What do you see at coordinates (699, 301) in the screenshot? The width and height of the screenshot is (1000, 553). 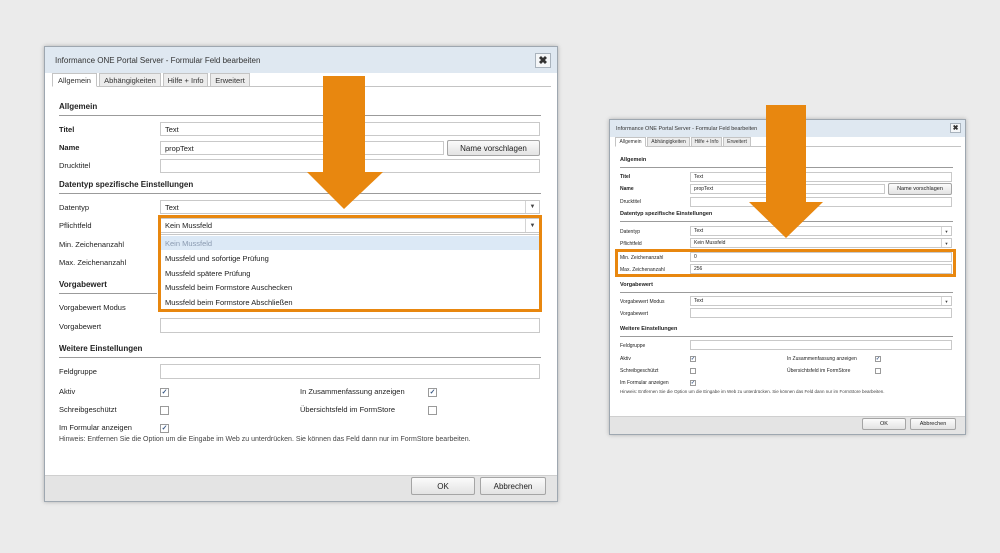 I see `default-mode-value: Text` at bounding box center [699, 301].